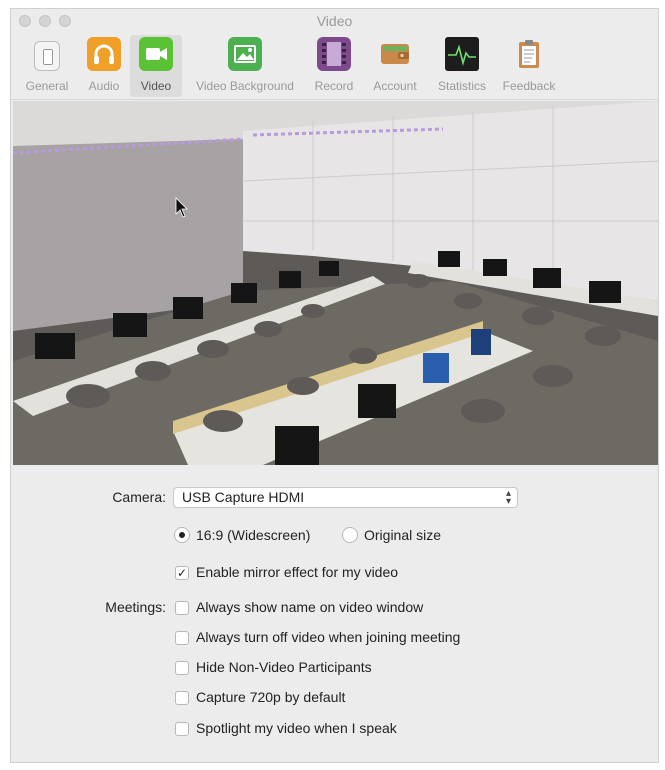 This screenshot has width=665, height=770. What do you see at coordinates (334, 54) in the screenshot?
I see `film-strip-icon` at bounding box center [334, 54].